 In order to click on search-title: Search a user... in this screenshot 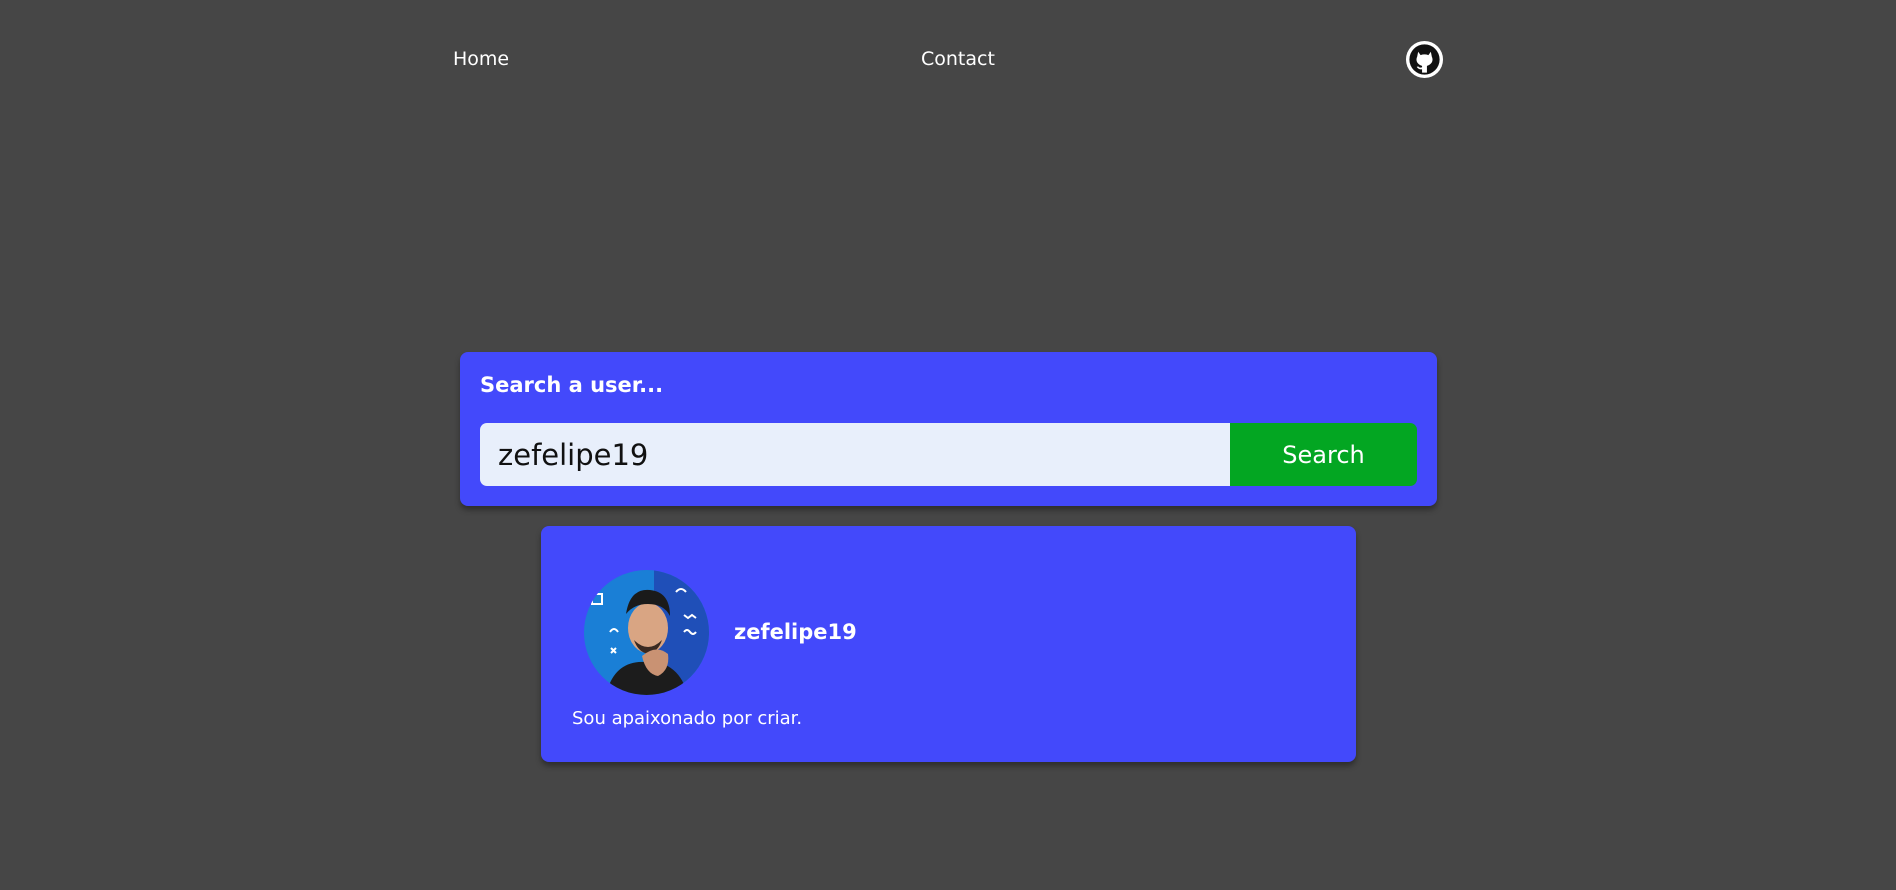, I will do `click(572, 385)`.